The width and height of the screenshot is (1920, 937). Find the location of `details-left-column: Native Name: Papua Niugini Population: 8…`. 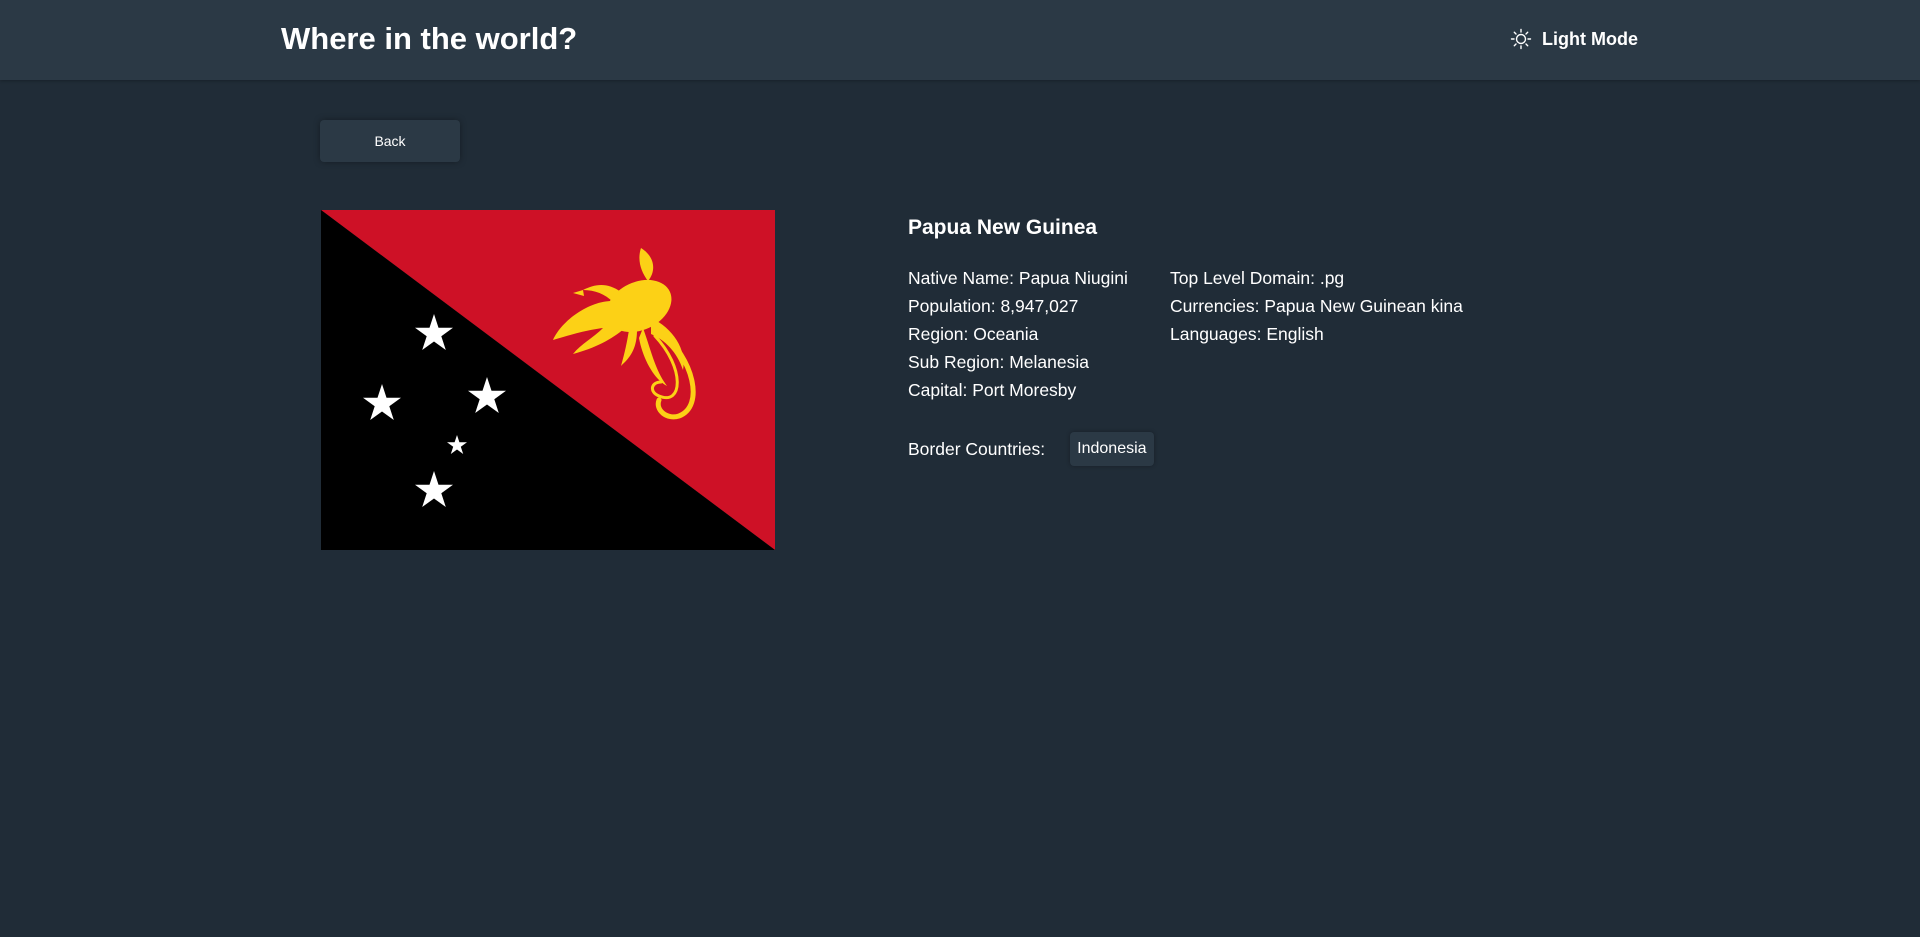

details-left-column: Native Name: Papua Niugini Population: 8… is located at coordinates (1018, 334).